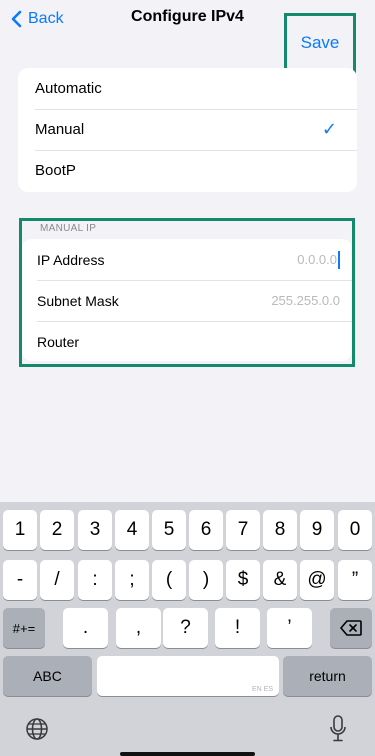 This screenshot has height=756, width=375. Describe the element at coordinates (20, 530) in the screenshot. I see `key-1: 1` at that location.